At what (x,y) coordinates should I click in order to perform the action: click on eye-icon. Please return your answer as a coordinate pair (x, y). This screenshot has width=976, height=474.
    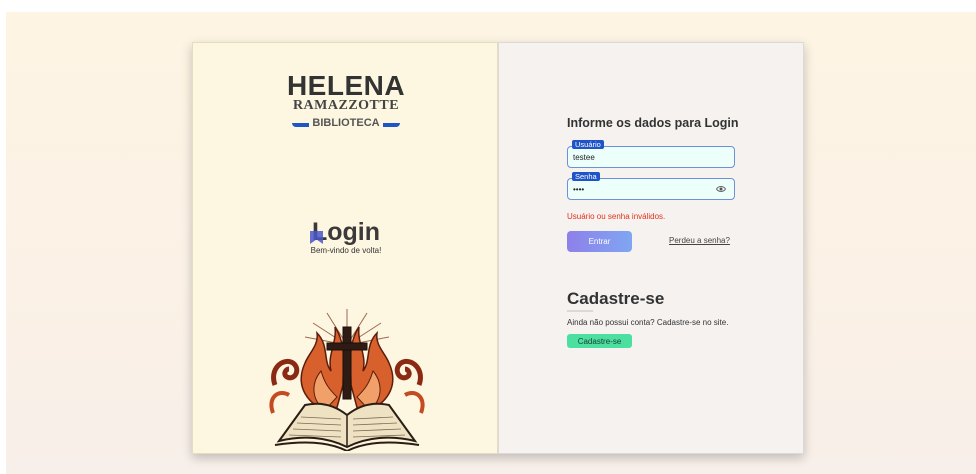
    Looking at the image, I should click on (721, 189).